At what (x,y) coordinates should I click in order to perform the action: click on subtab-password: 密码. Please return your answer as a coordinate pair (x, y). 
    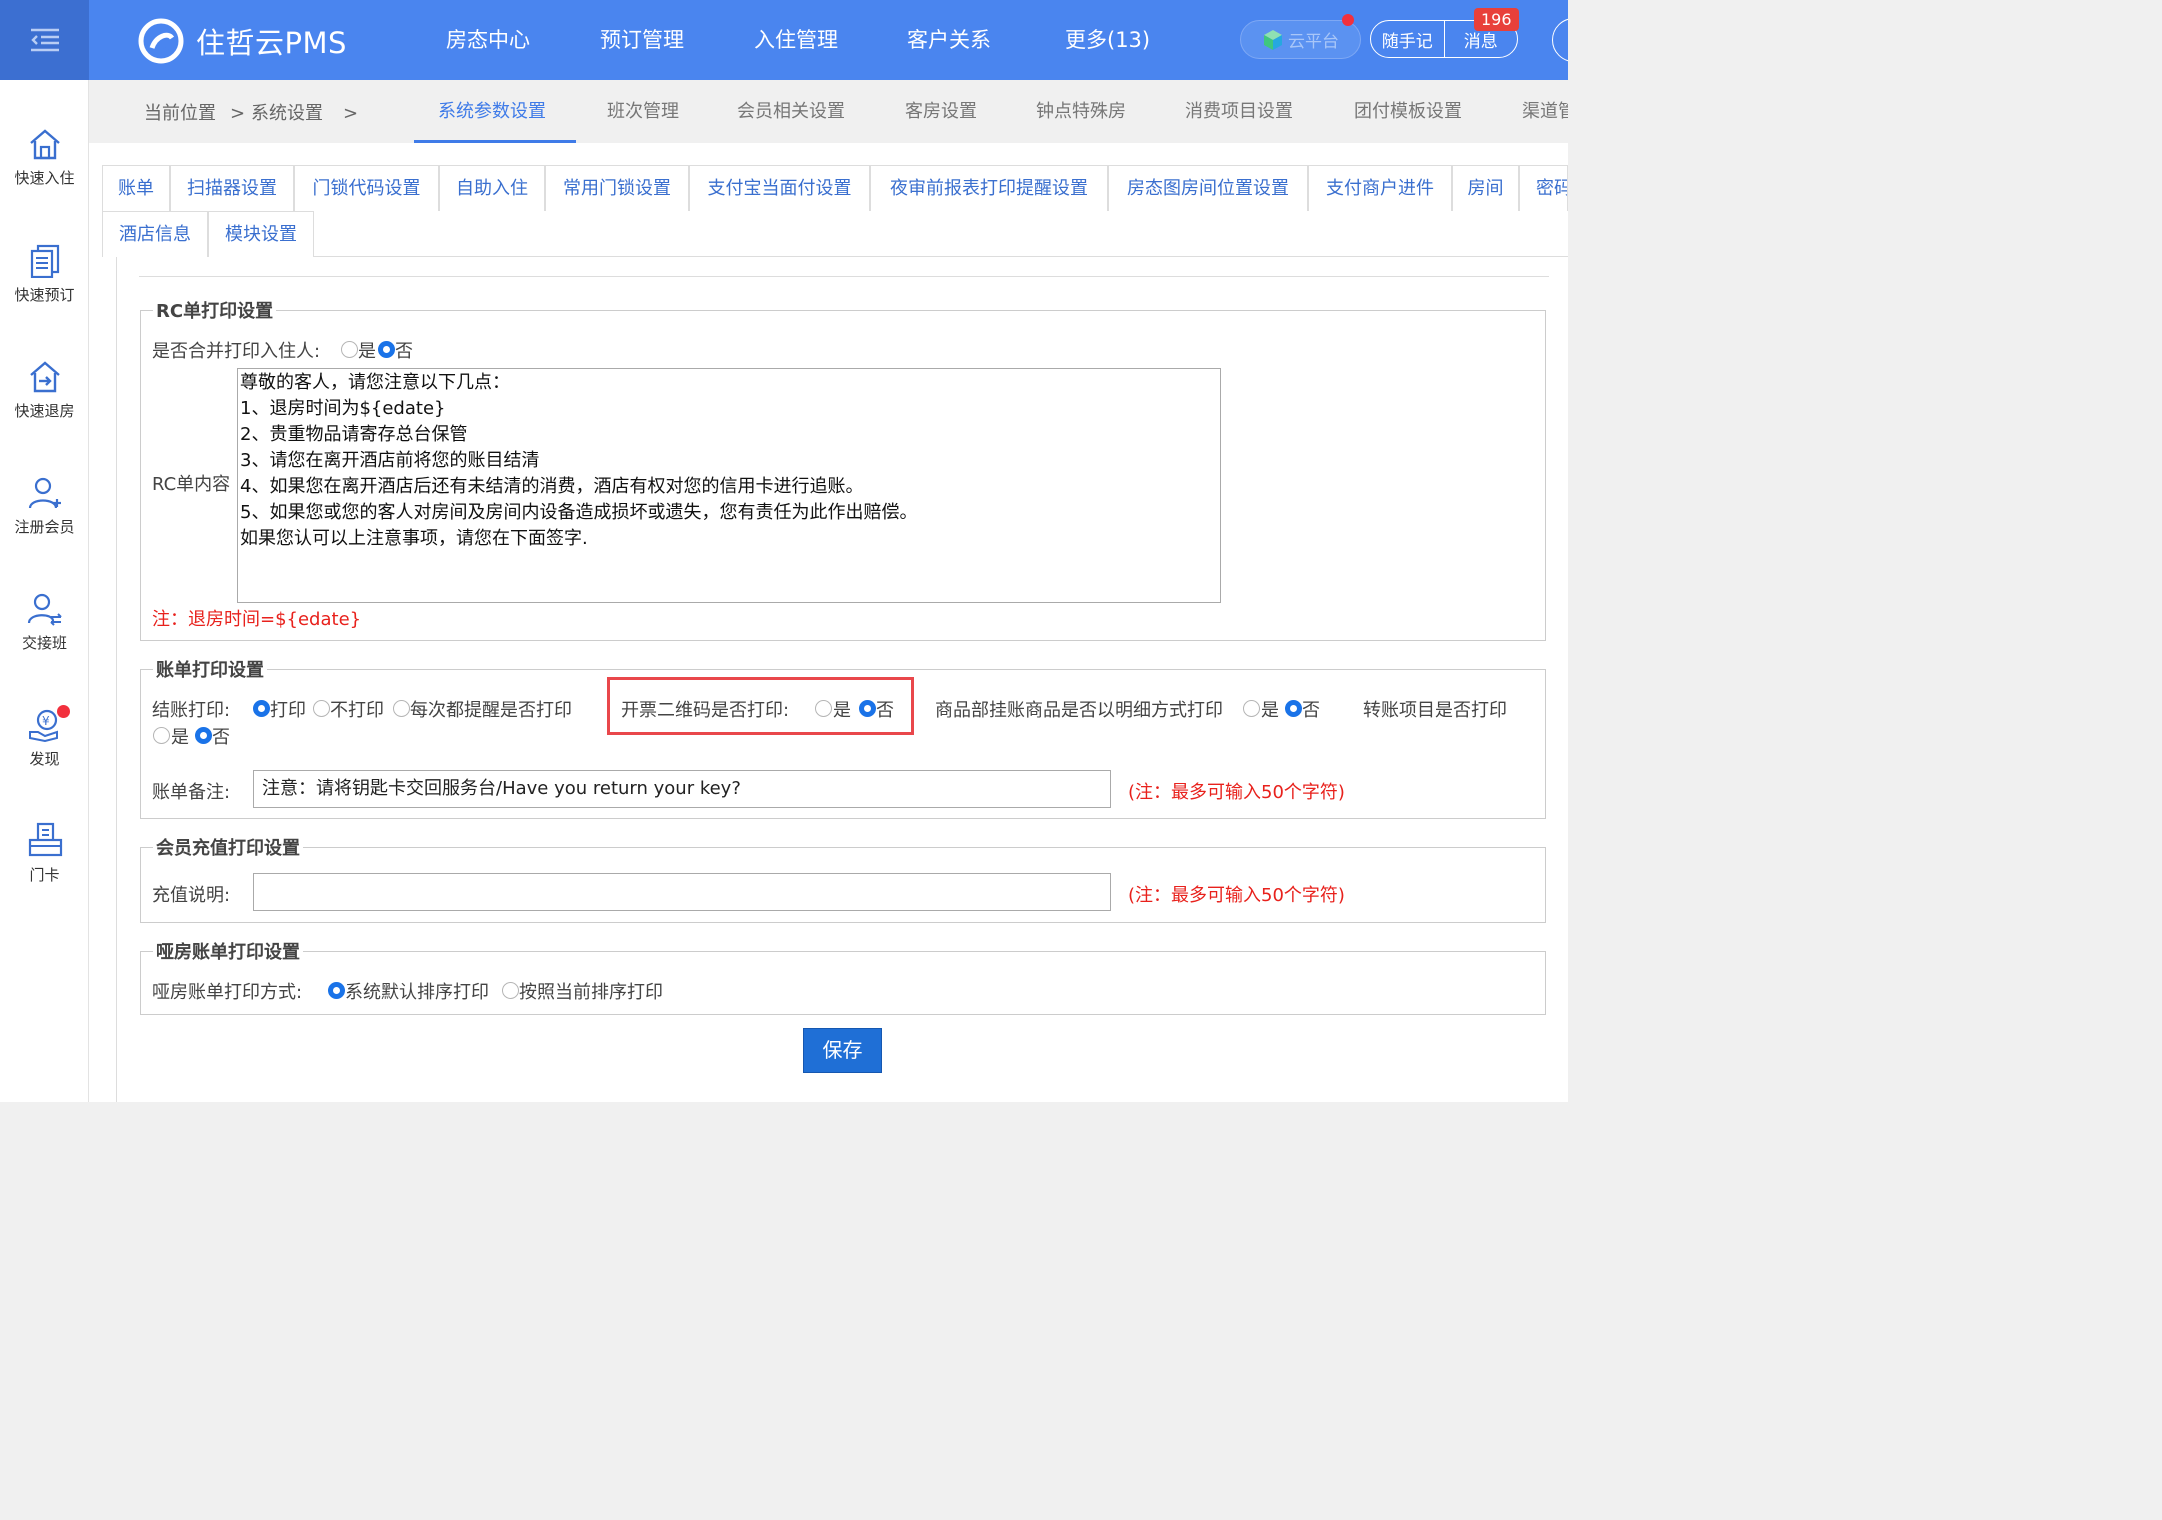
    Looking at the image, I should click on (1543, 188).